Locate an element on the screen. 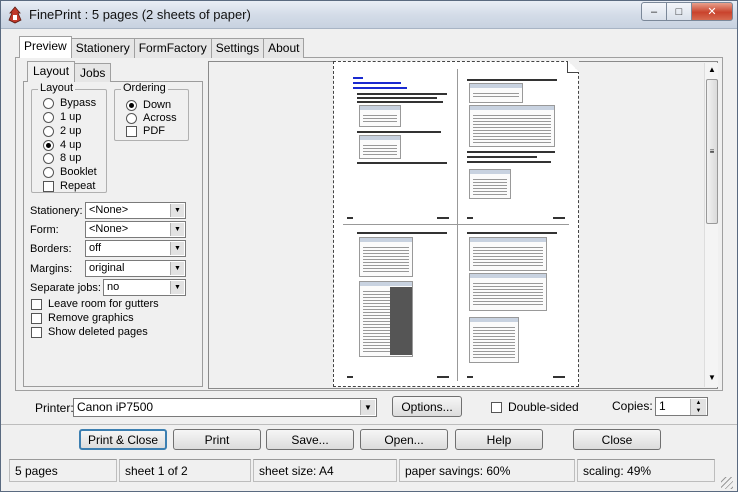 The width and height of the screenshot is (738, 492). tab-preview: Preview is located at coordinates (45, 47).